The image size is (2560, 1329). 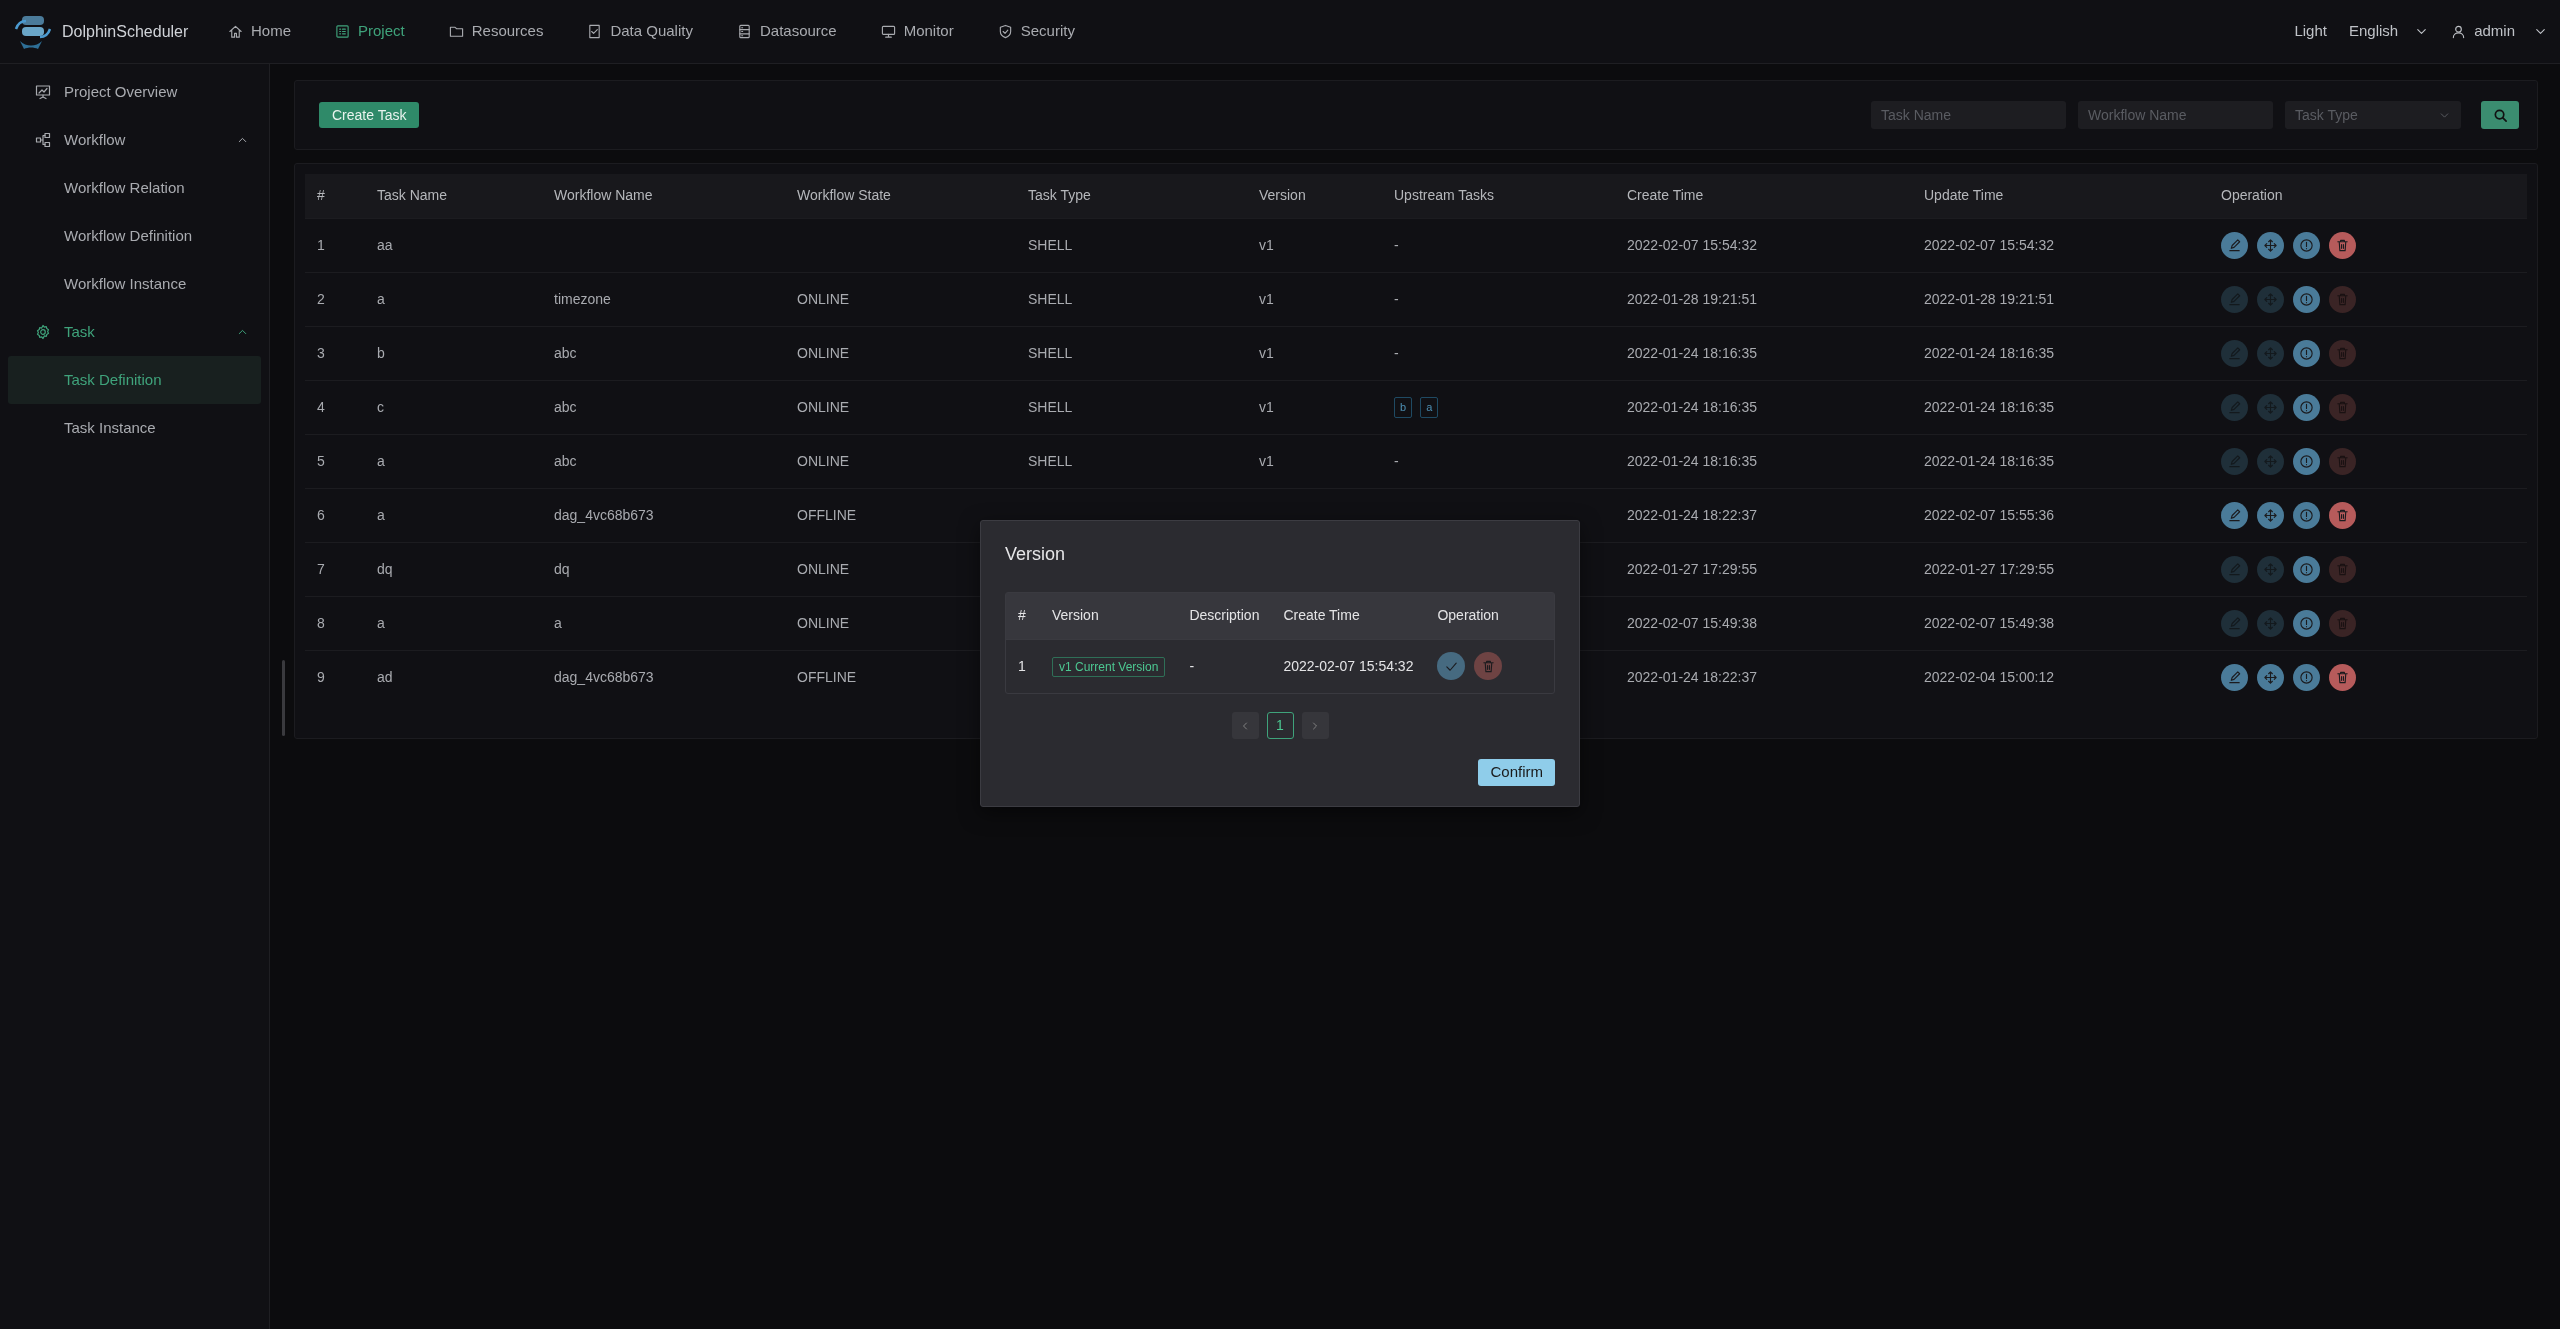 I want to click on table-cell: 2022-02-07 15:54:32, so click(x=1348, y=666).